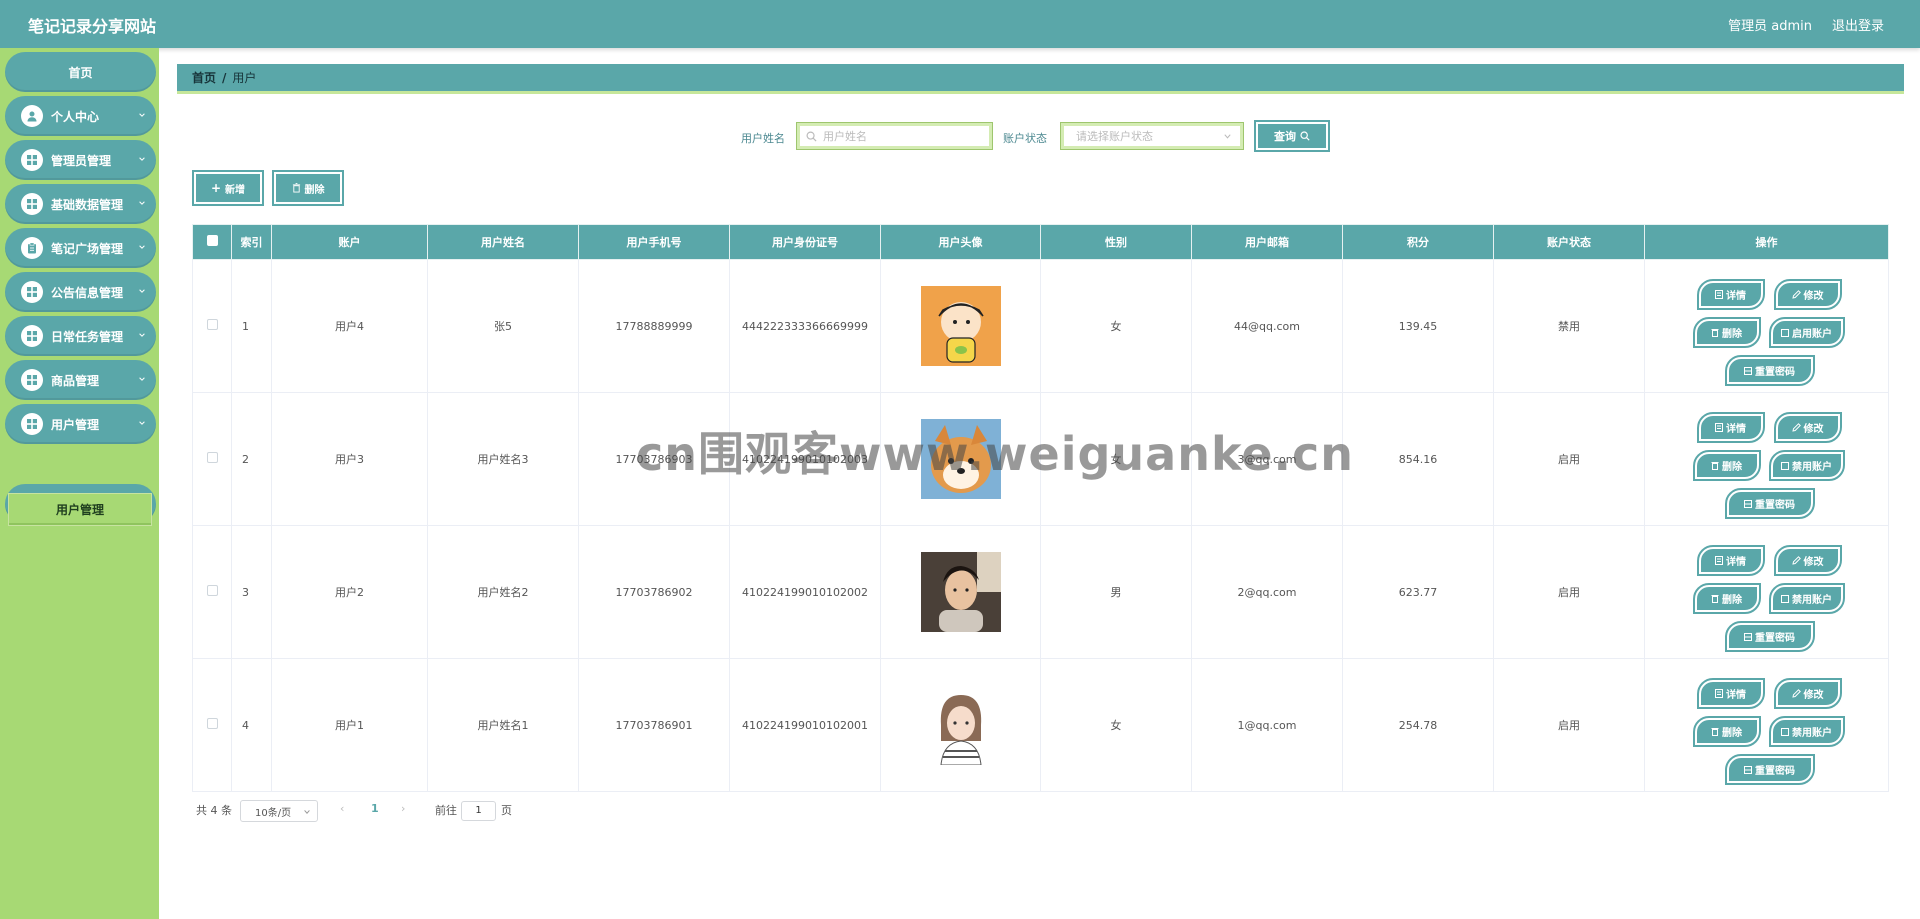 The image size is (1920, 919). Describe the element at coordinates (216, 188) in the screenshot. I see `plus-icon: +` at that location.